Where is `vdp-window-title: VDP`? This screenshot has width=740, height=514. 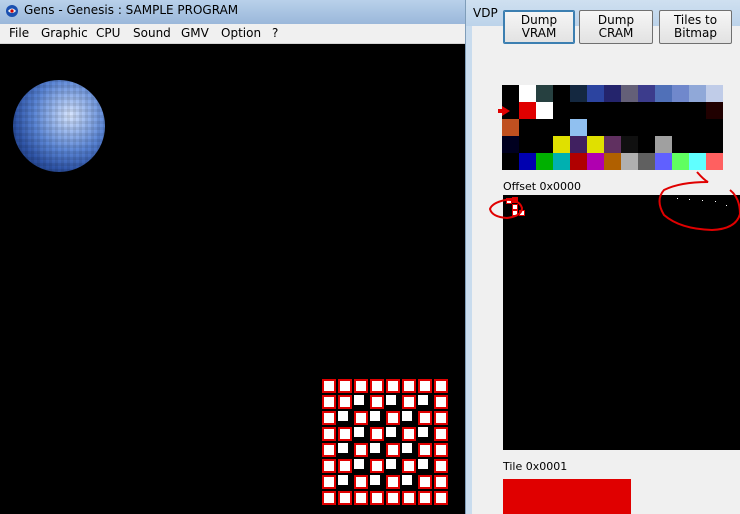 vdp-window-title: VDP is located at coordinates (485, 13).